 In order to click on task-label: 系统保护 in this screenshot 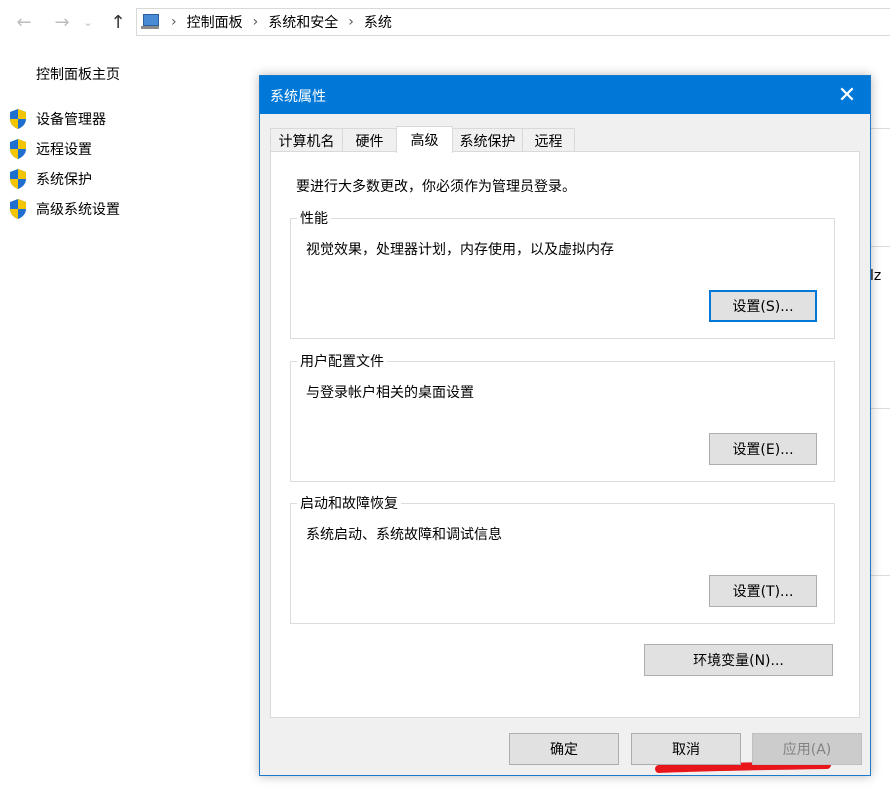, I will do `click(64, 180)`.